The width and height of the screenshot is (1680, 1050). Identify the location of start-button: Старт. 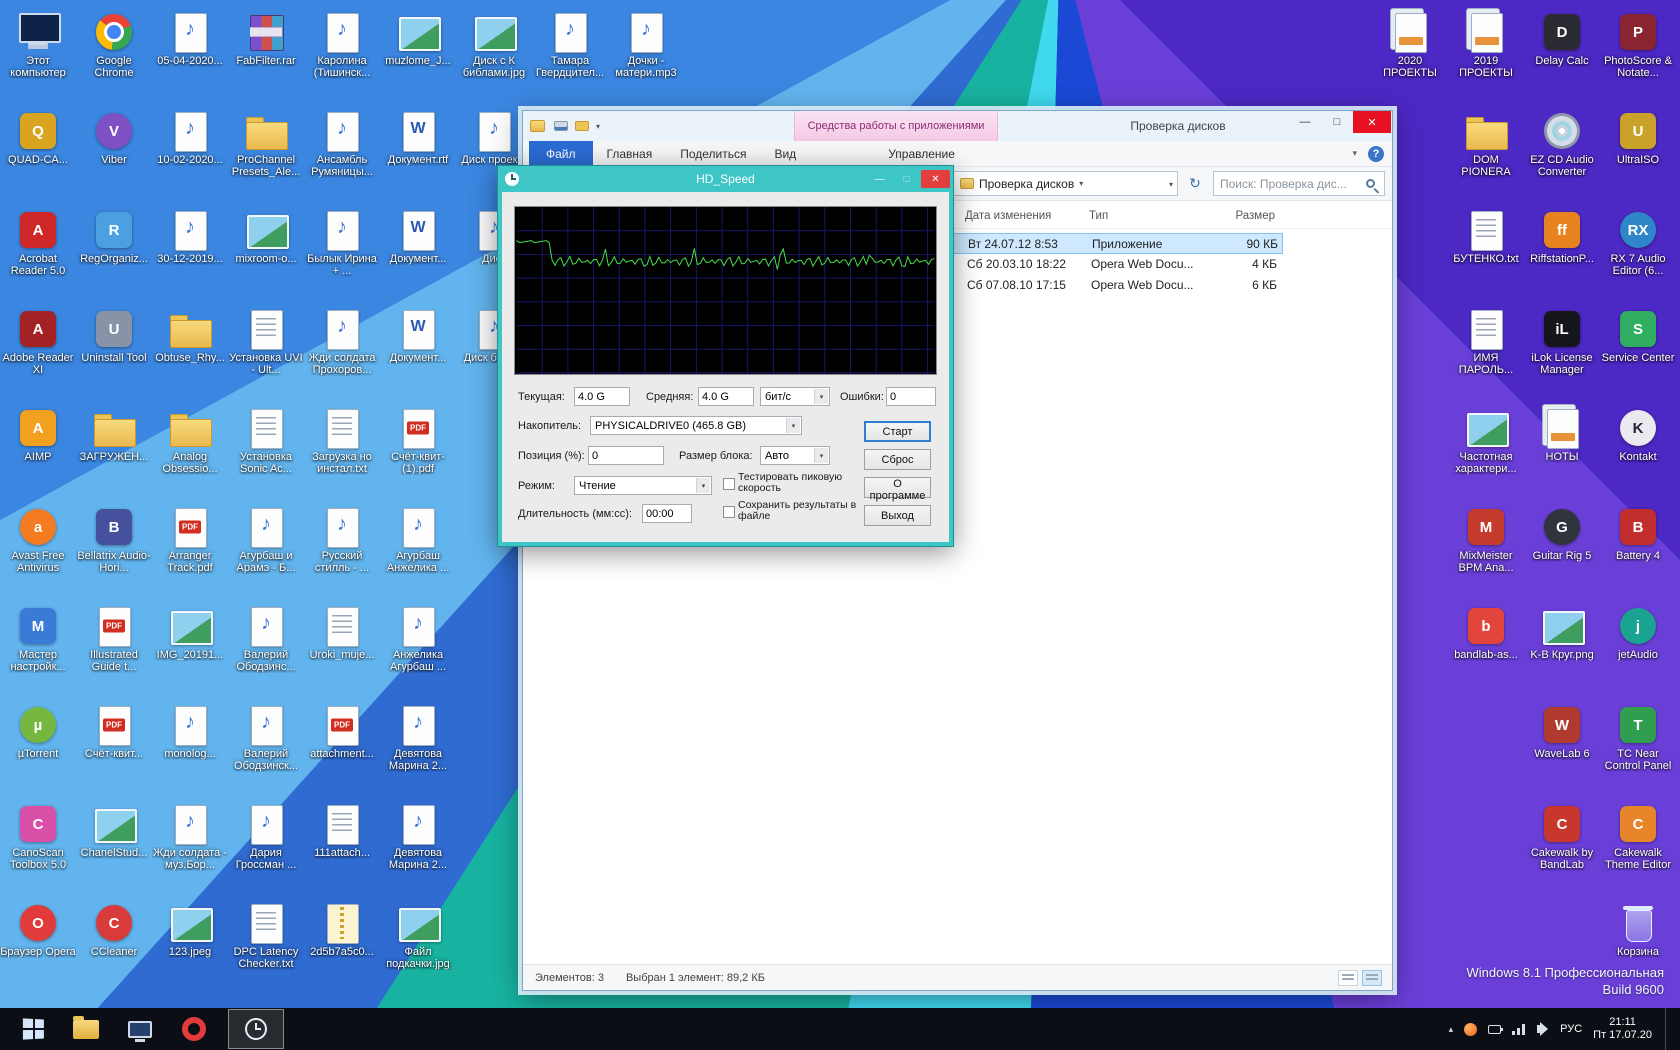
(897, 431).